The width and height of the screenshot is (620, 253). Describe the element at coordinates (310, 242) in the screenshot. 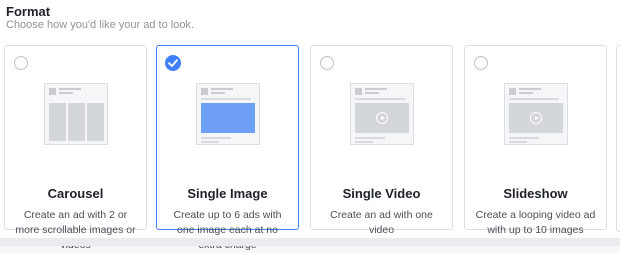

I see `footer-divider` at that location.